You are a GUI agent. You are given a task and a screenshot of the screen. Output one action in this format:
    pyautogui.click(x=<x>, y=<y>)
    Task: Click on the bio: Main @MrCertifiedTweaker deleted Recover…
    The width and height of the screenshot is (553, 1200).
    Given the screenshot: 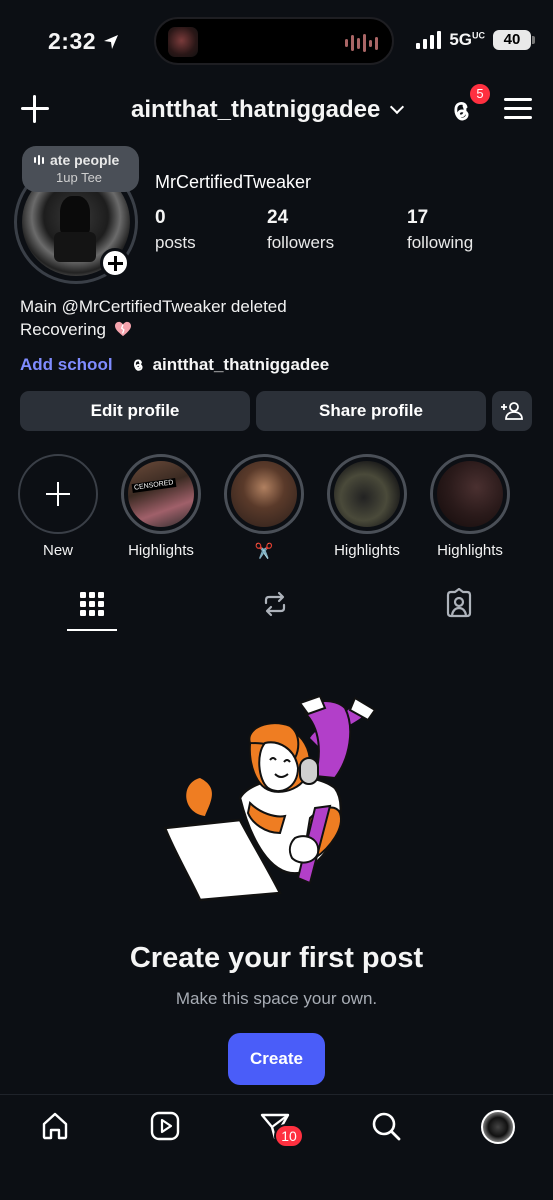 What is the action you would take?
    pyautogui.click(x=153, y=318)
    